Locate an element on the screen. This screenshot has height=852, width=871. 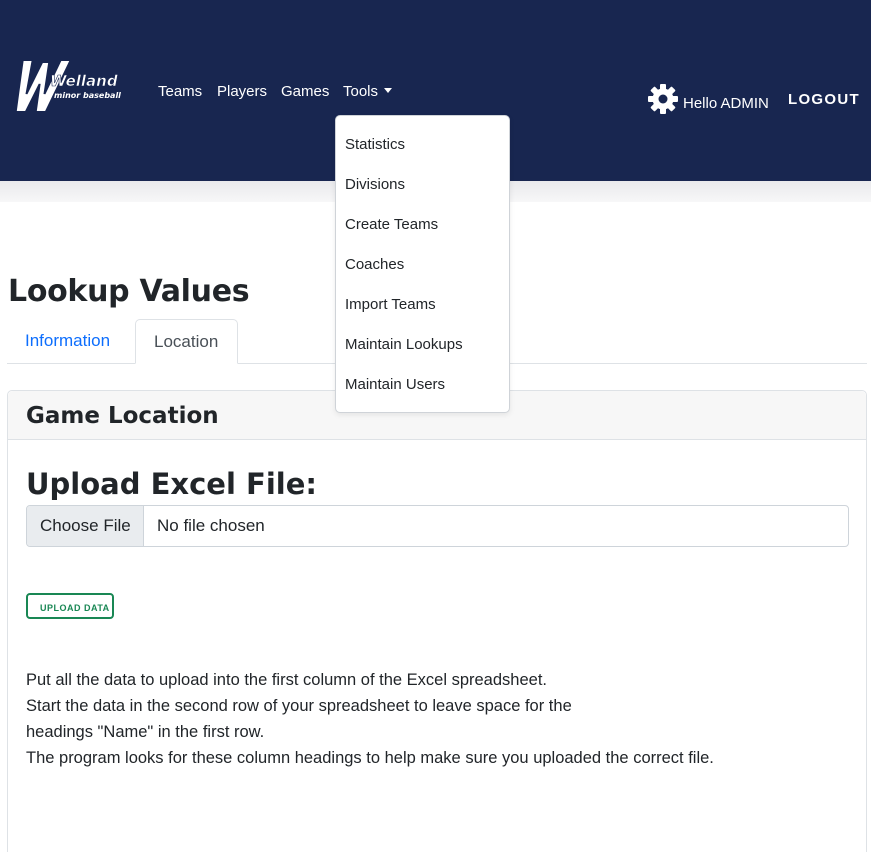
nav-tools-dropdown: Tools is located at coordinates (368, 91).